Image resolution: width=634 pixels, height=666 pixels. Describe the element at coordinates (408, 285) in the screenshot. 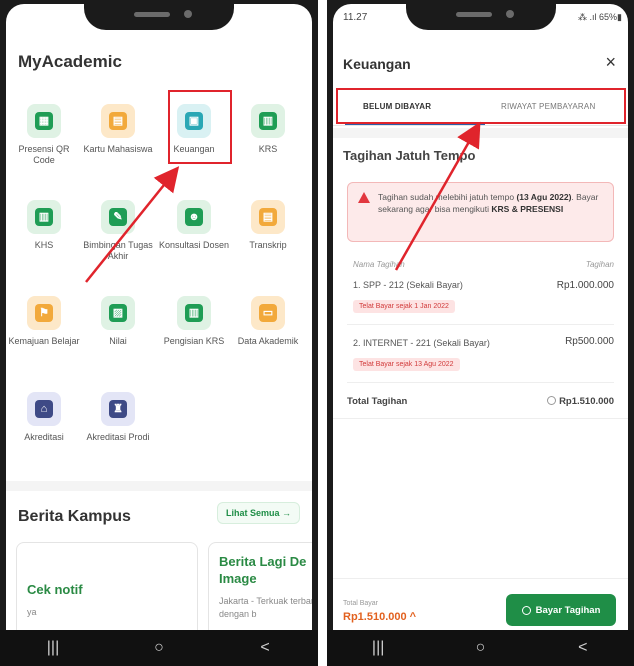

I see `bill-name: 1. SPP - 212 (Sekali Bayar)` at that location.